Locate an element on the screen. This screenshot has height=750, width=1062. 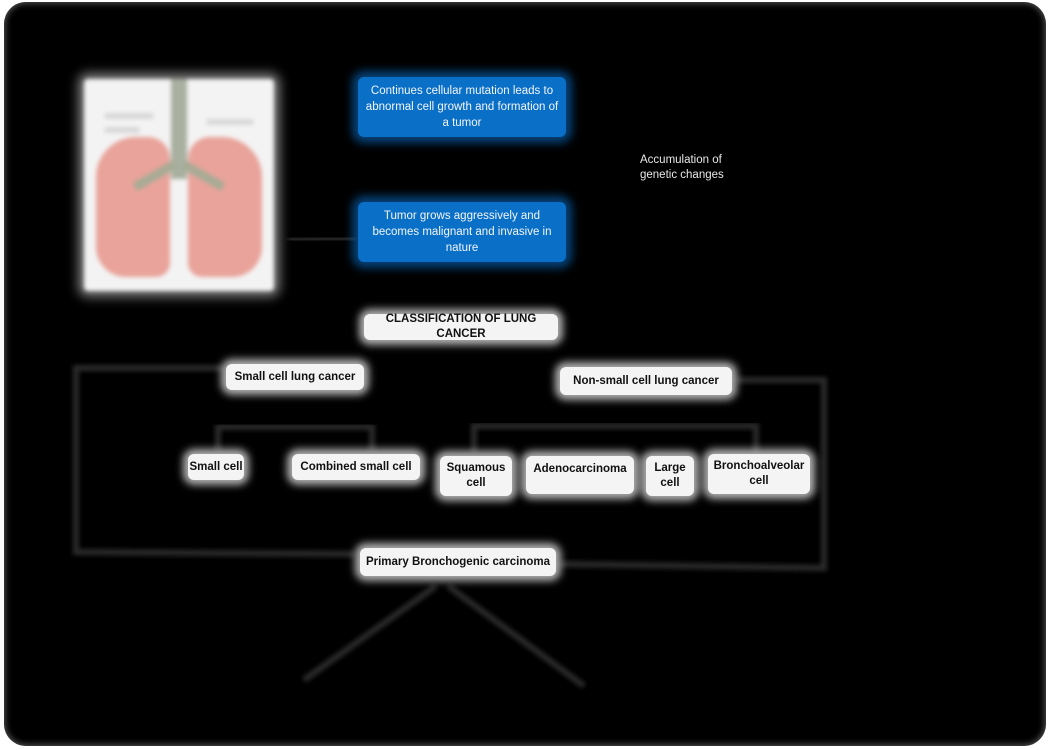
connector-outcome-right is located at coordinates (516, 636).